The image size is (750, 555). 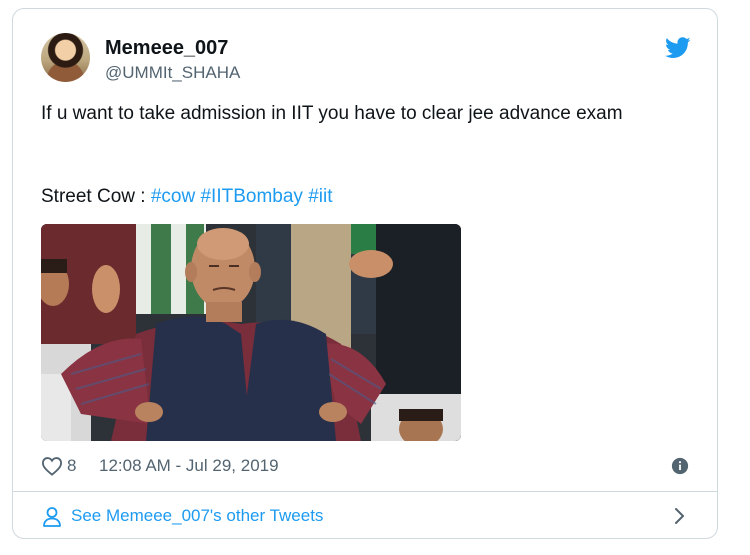 What do you see at coordinates (679, 516) in the screenshot?
I see `chevron-right-icon` at bounding box center [679, 516].